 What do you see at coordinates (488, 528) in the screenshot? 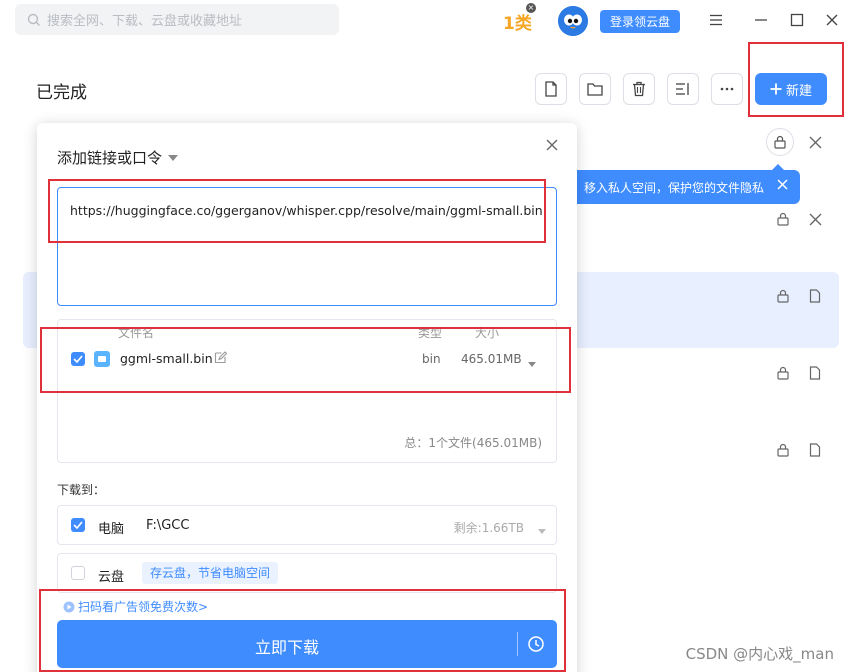
I see `pc-free-space: 剩余:1.66TB` at bounding box center [488, 528].